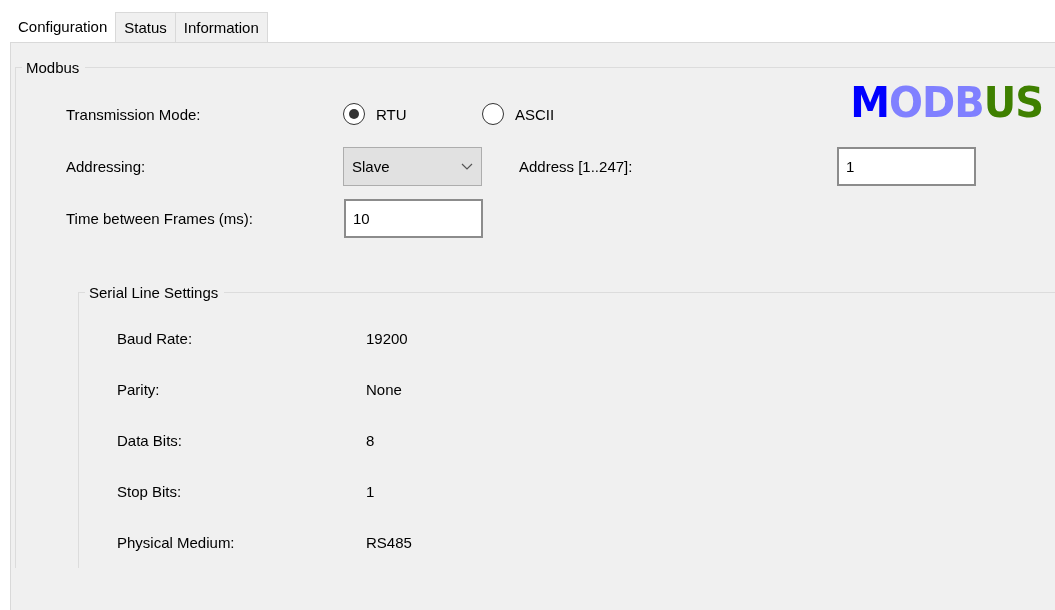 Image resolution: width=1055 pixels, height=610 pixels. I want to click on address-input: 1, so click(906, 166).